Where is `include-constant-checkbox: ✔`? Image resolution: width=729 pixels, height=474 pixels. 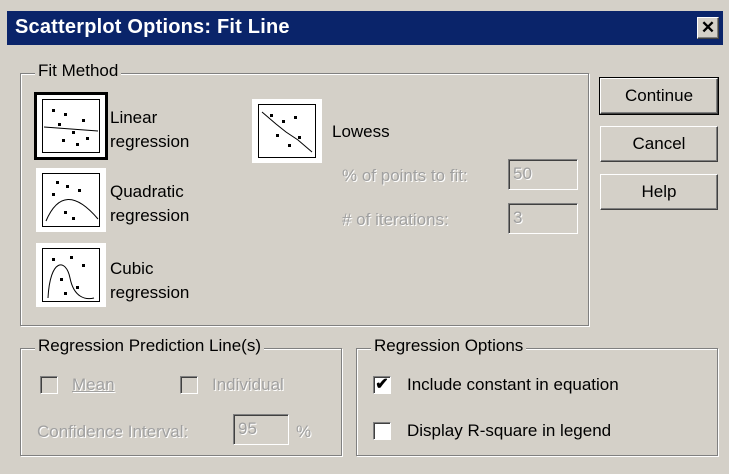
include-constant-checkbox: ✔ is located at coordinates (382, 385).